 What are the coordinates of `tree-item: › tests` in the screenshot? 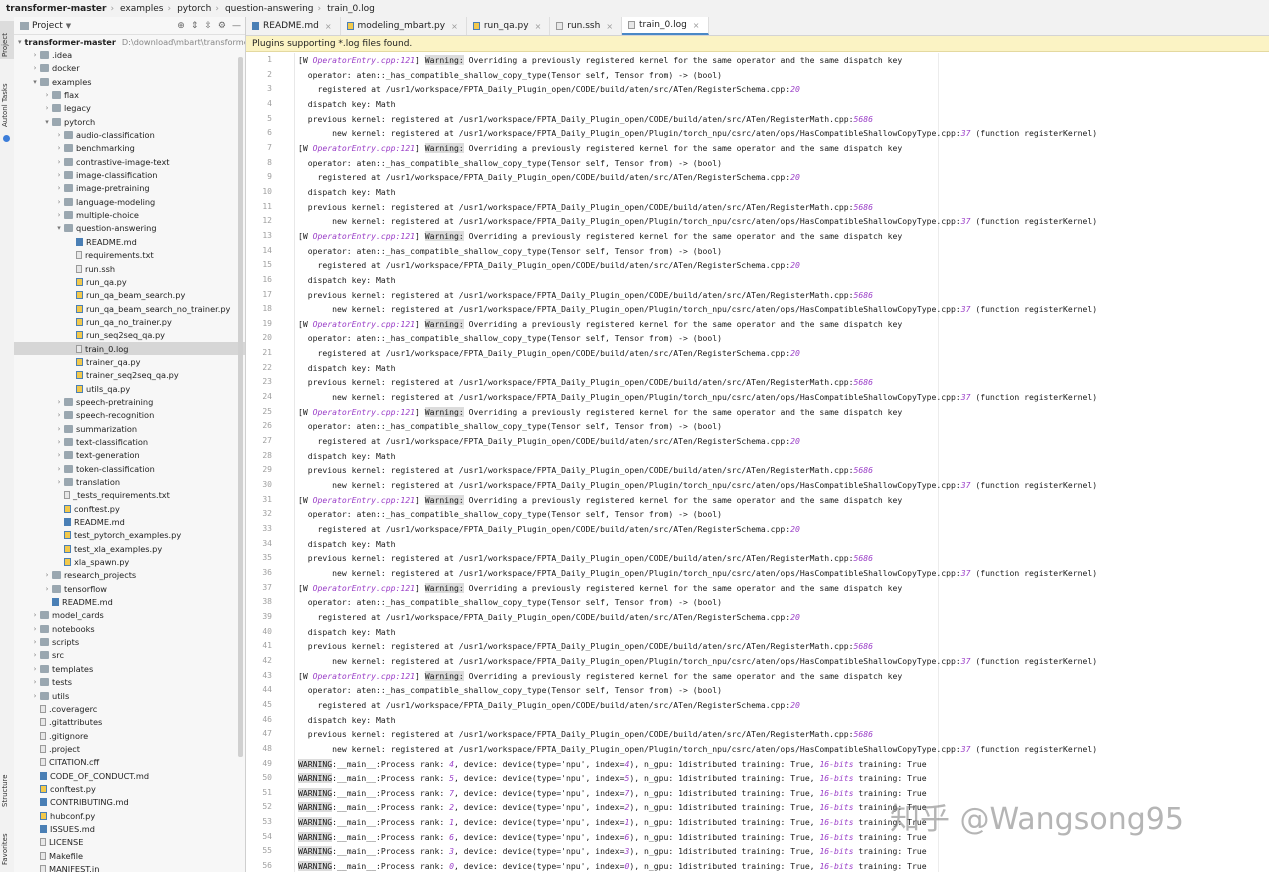 It's located at (129, 682).